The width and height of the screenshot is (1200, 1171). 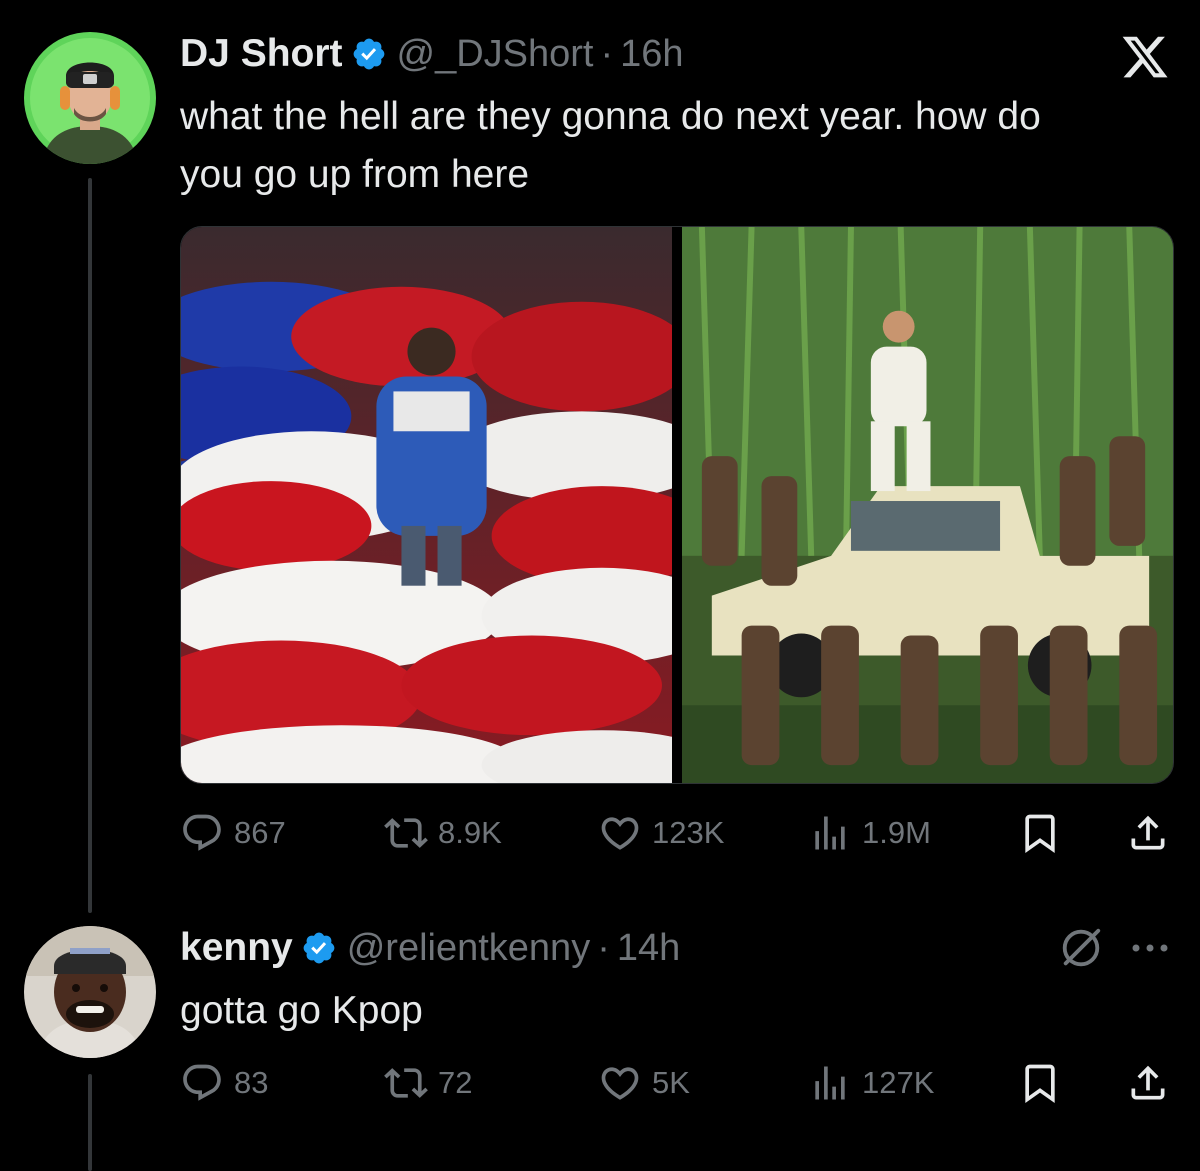 What do you see at coordinates (355, 174) in the screenshot?
I see `tweet-text-line-2: you go up from here` at bounding box center [355, 174].